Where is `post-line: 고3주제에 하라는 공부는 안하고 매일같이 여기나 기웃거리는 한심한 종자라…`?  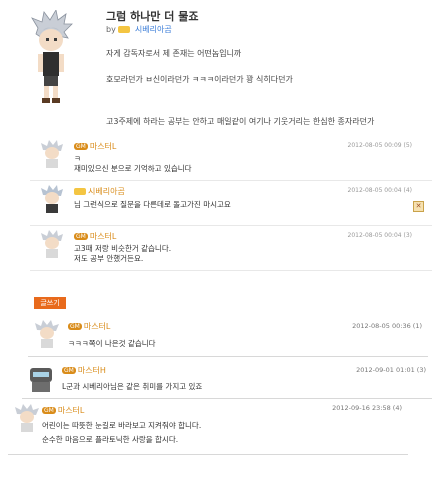 post-line: 고3주제에 하라는 공부는 안하고 매일같이 여기나 기웃거리는 한심한 종자라… is located at coordinates (240, 121).